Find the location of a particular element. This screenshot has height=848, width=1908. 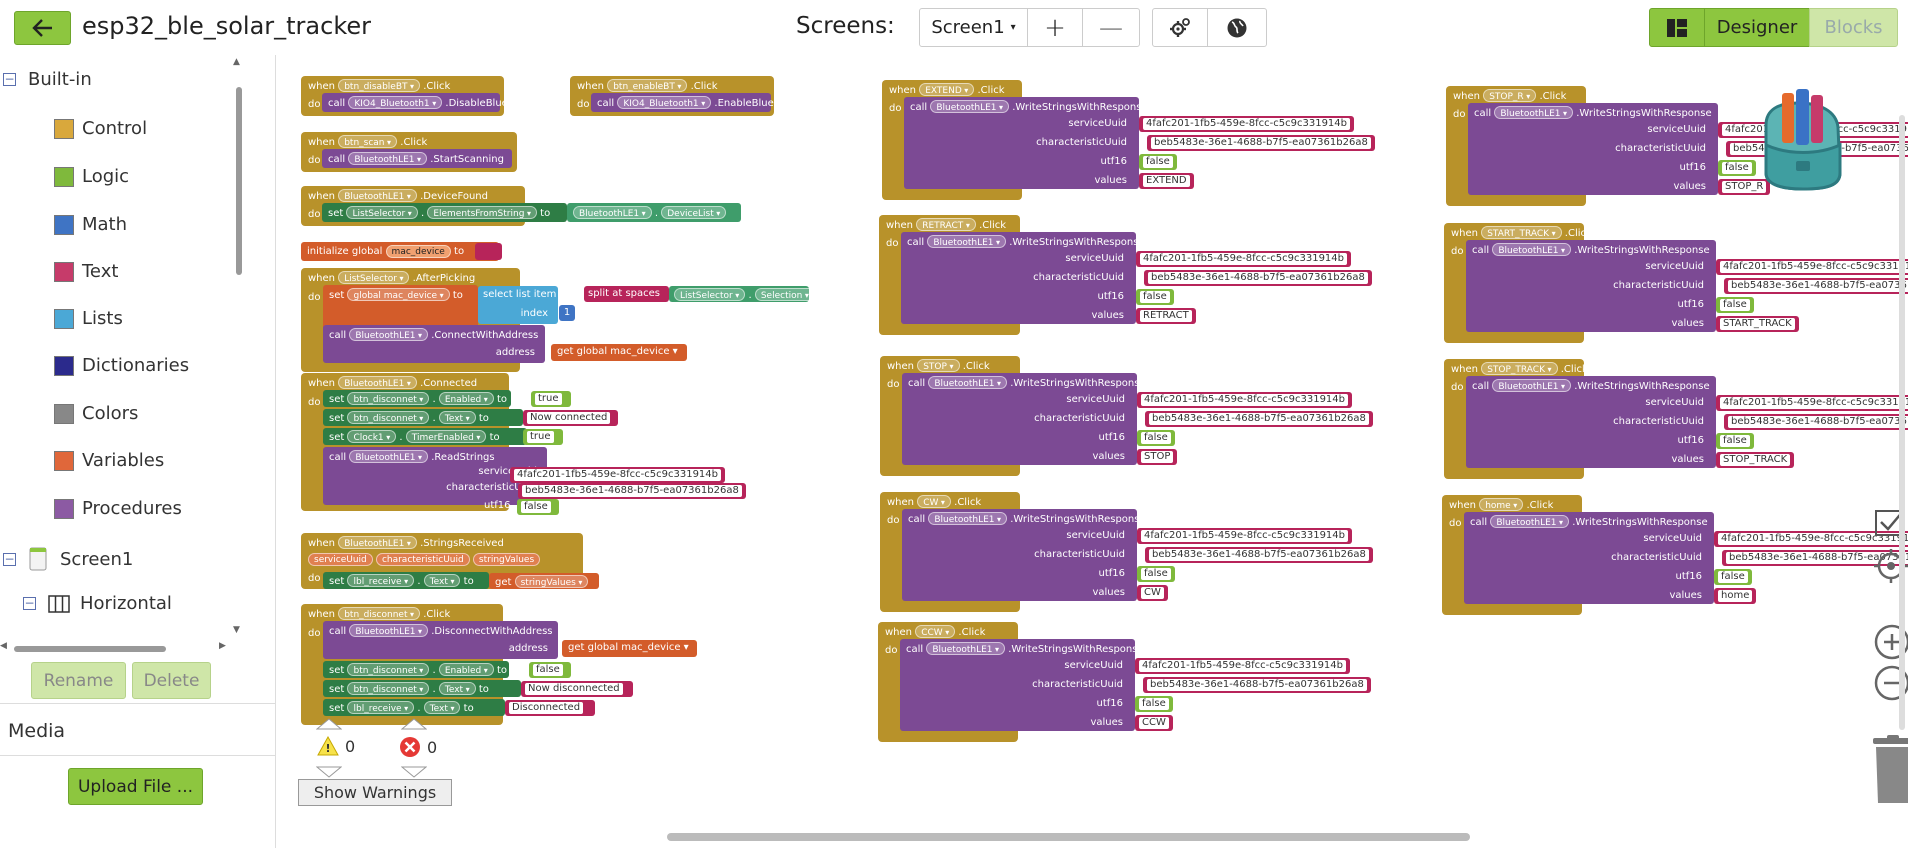

uuid-text-block: 4fafc201-1fb5-459e-8fcc-c5c9c331914b is located at coordinates (618, 475).